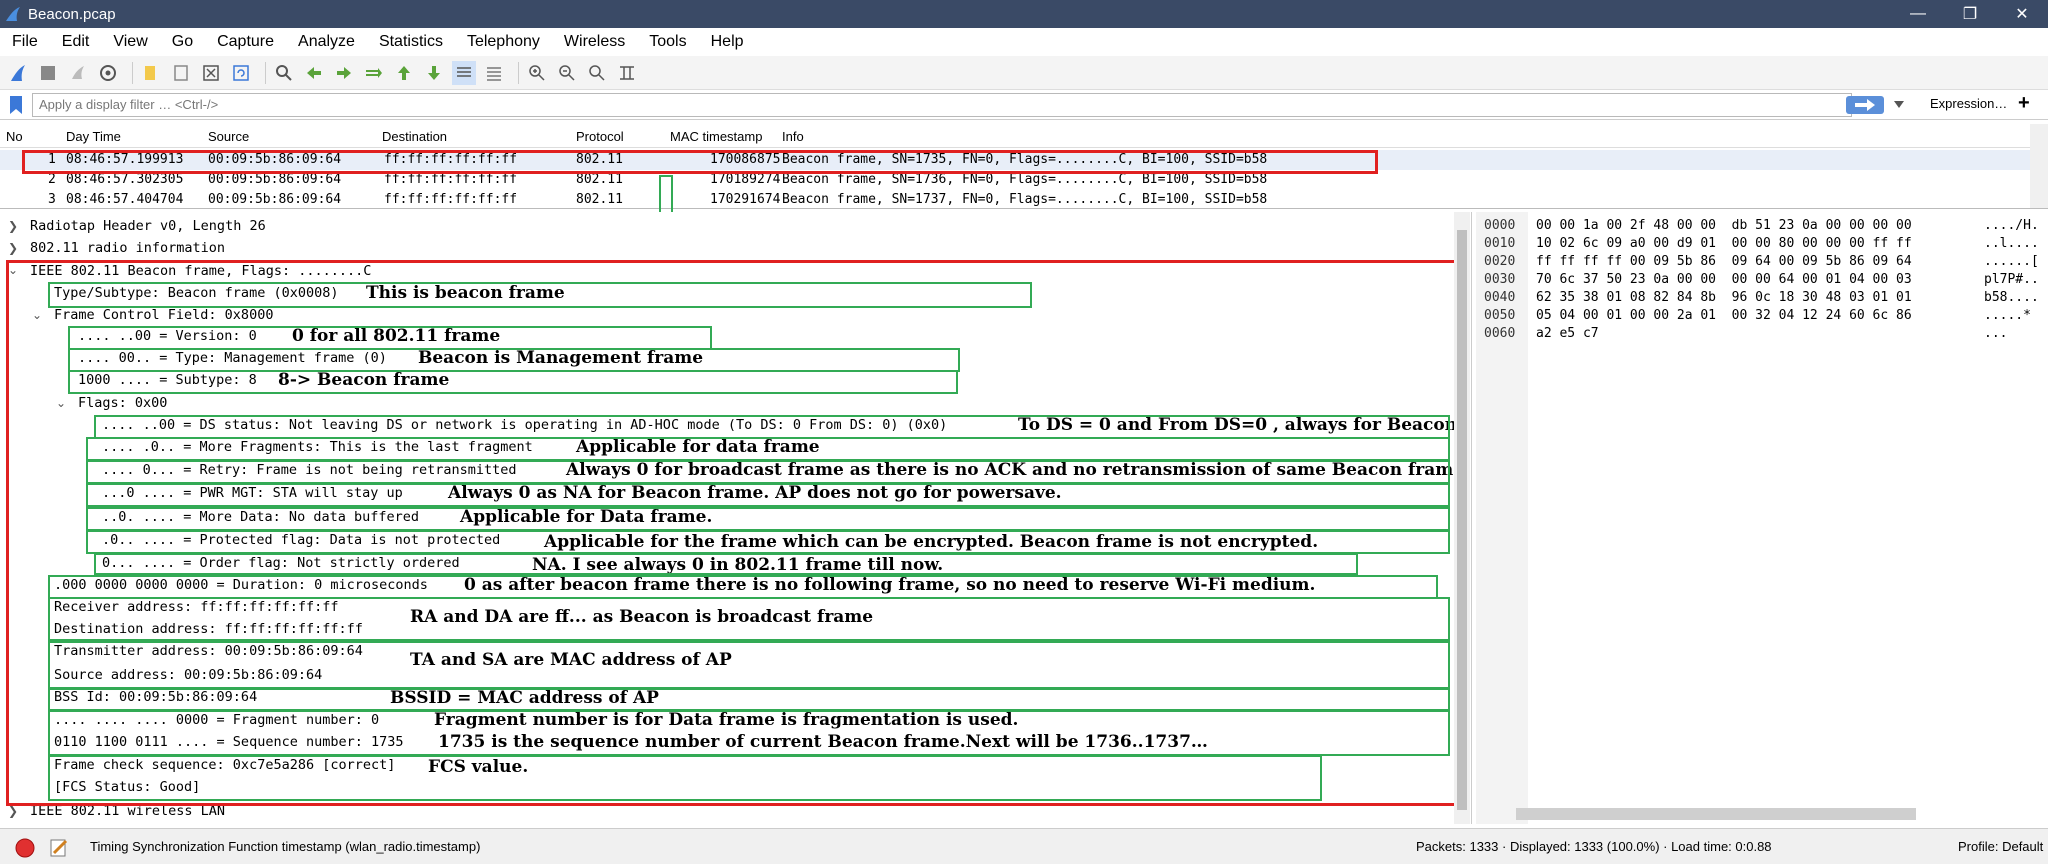 This screenshot has width=2048, height=864. I want to click on window-title: Beacon.pcap, so click(72, 14).